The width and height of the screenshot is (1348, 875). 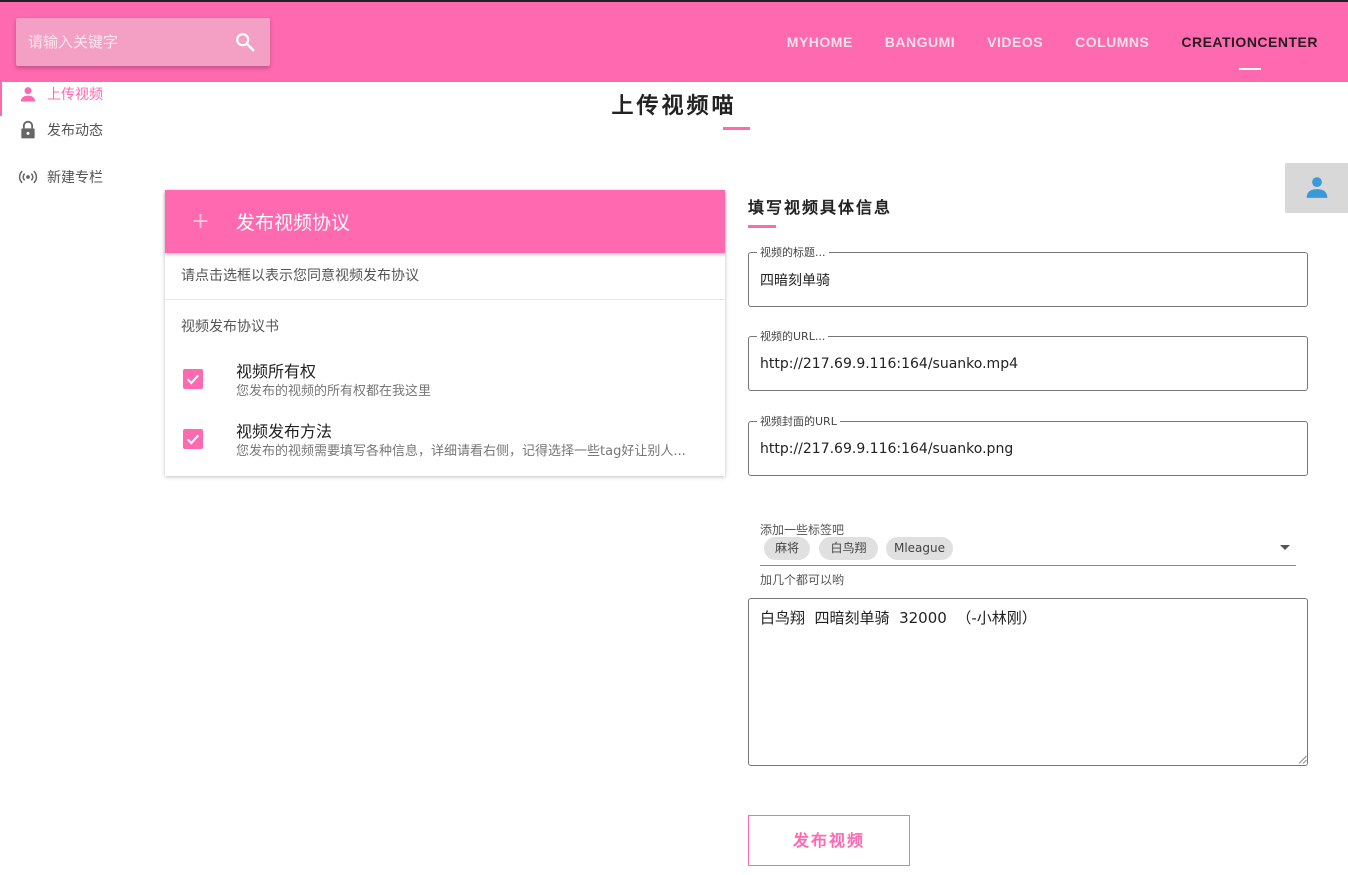 I want to click on cover-url-field: 视频封面的URL, so click(x=1028, y=444).